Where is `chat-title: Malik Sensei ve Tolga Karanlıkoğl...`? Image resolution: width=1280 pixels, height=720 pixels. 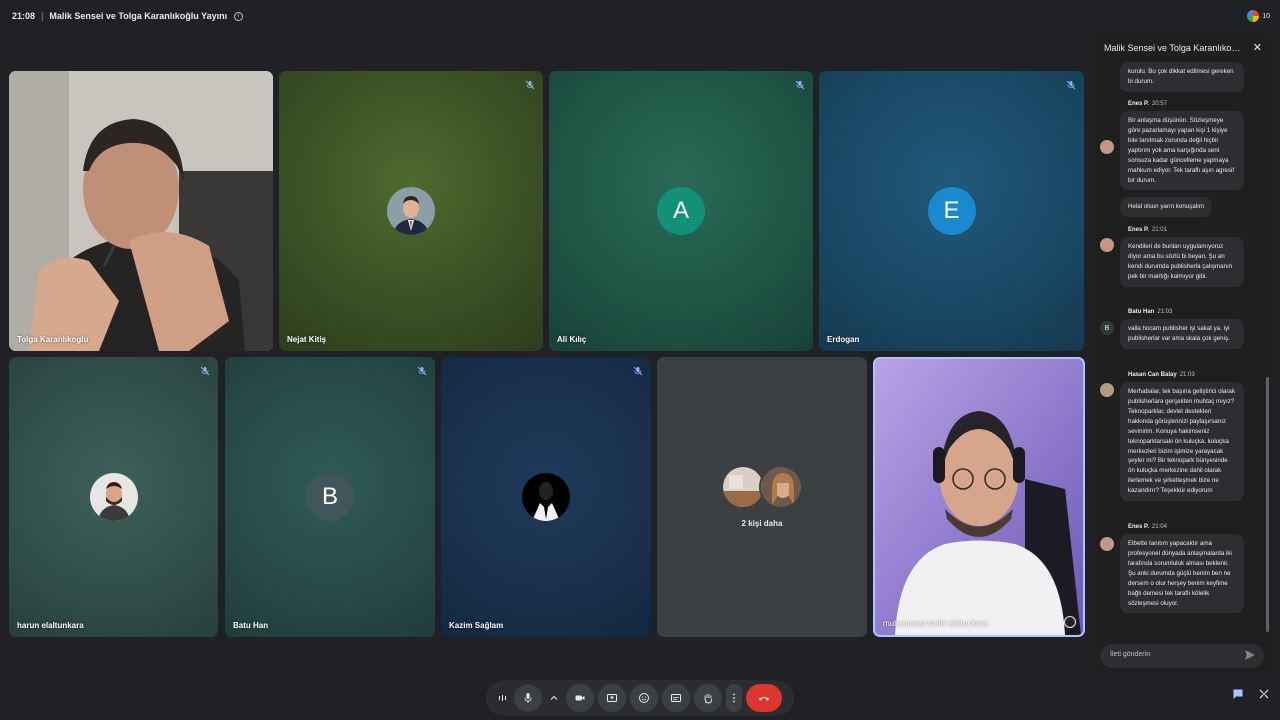
chat-title: Malik Sensei ve Tolga Karanlıkoğl... is located at coordinates (1174, 48).